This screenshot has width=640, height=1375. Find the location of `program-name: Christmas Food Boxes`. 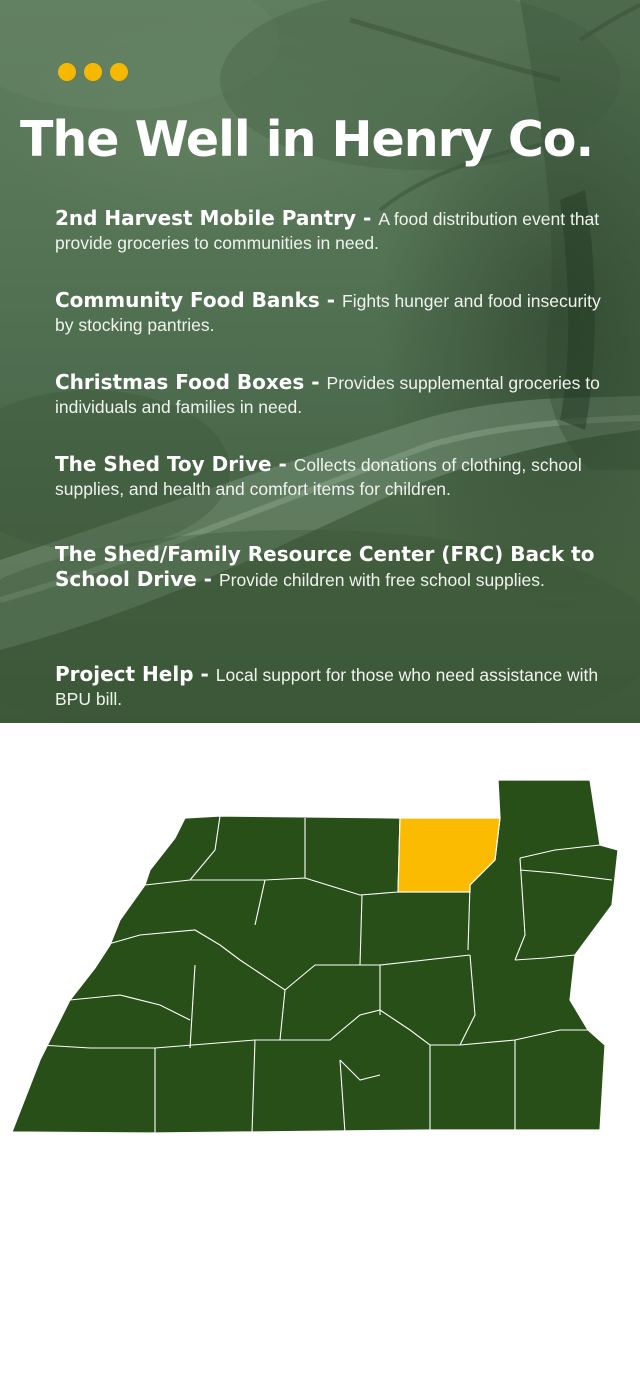

program-name: Christmas Food Boxes is located at coordinates (180, 382).